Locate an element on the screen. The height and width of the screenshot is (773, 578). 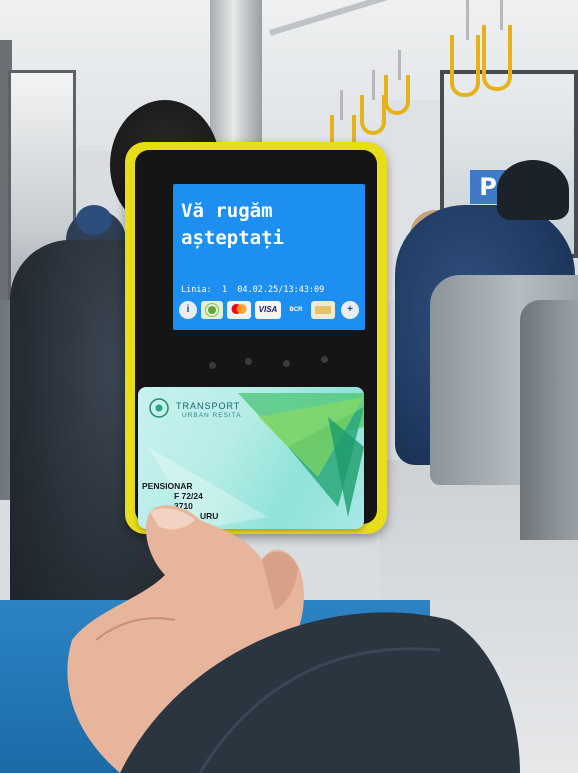
right-seat-back is located at coordinates (549, 420).